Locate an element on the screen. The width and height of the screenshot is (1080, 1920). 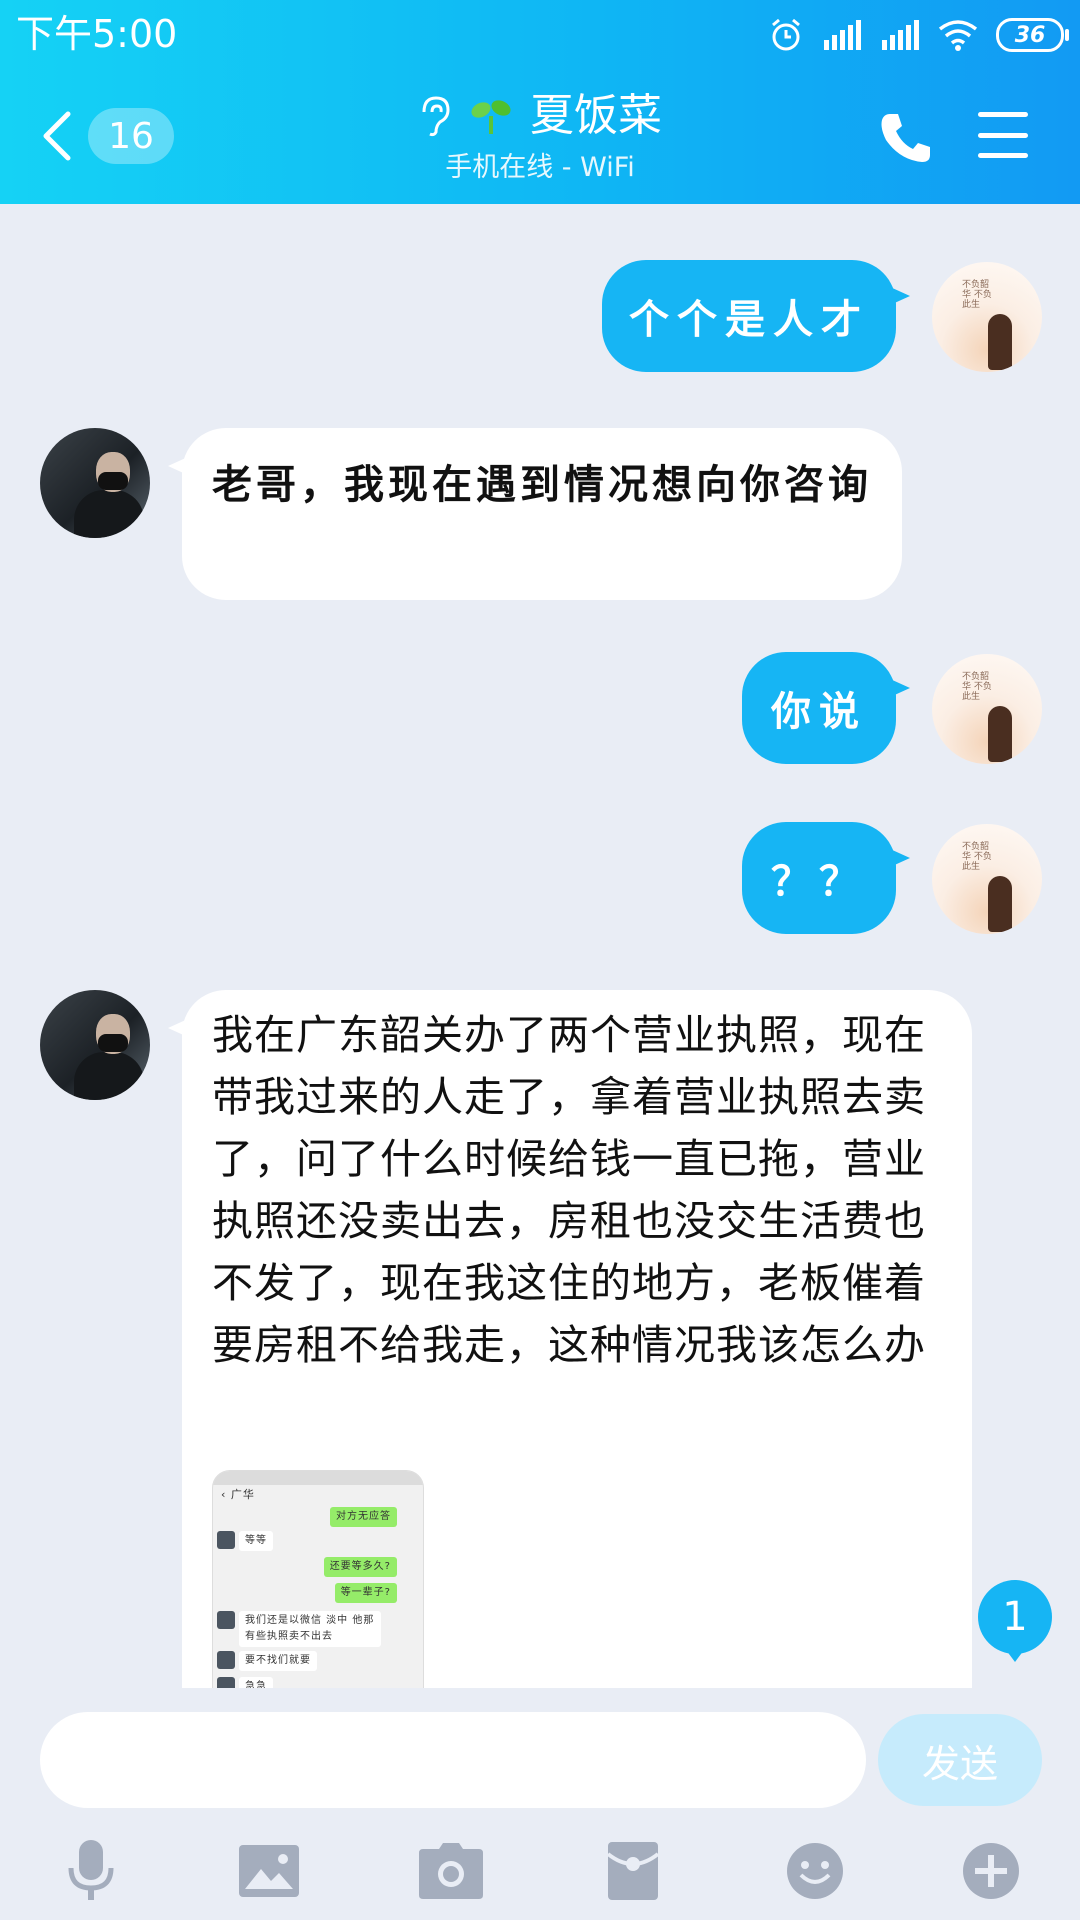
voice-button is located at coordinates (91, 1871).